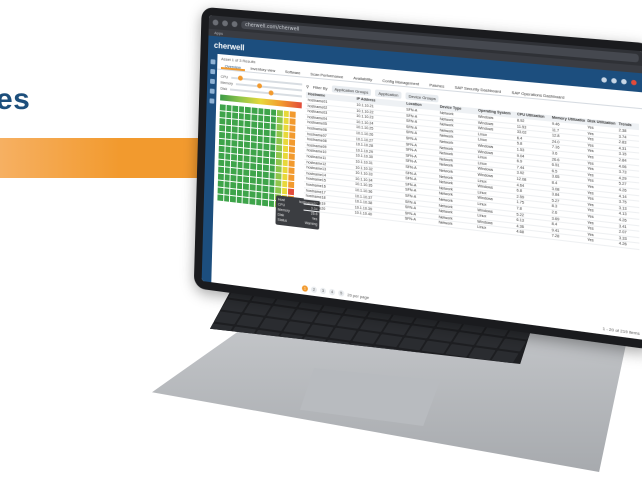 This screenshot has height=481, width=642. What do you see at coordinates (614, 80) in the screenshot?
I see `bell-icon` at bounding box center [614, 80].